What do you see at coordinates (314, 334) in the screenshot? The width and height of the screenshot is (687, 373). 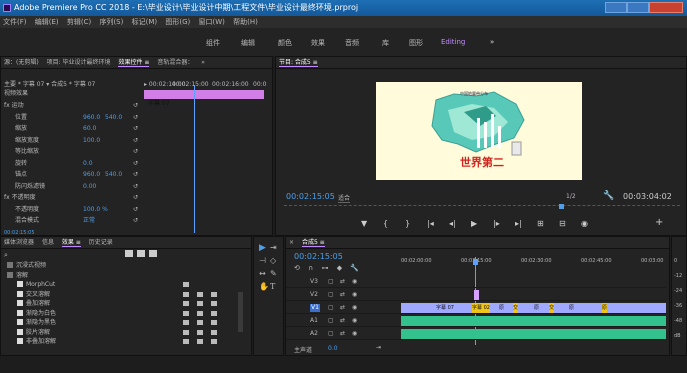 I see `track-name: A2` at bounding box center [314, 334].